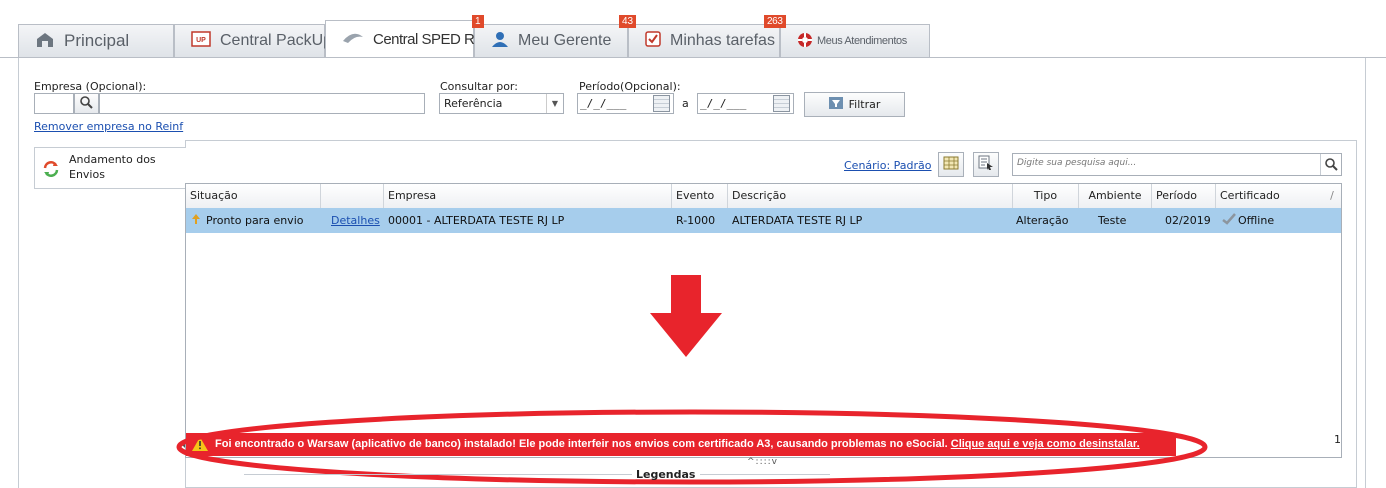  What do you see at coordinates (805, 41) in the screenshot?
I see `lifebuoy-icon` at bounding box center [805, 41].